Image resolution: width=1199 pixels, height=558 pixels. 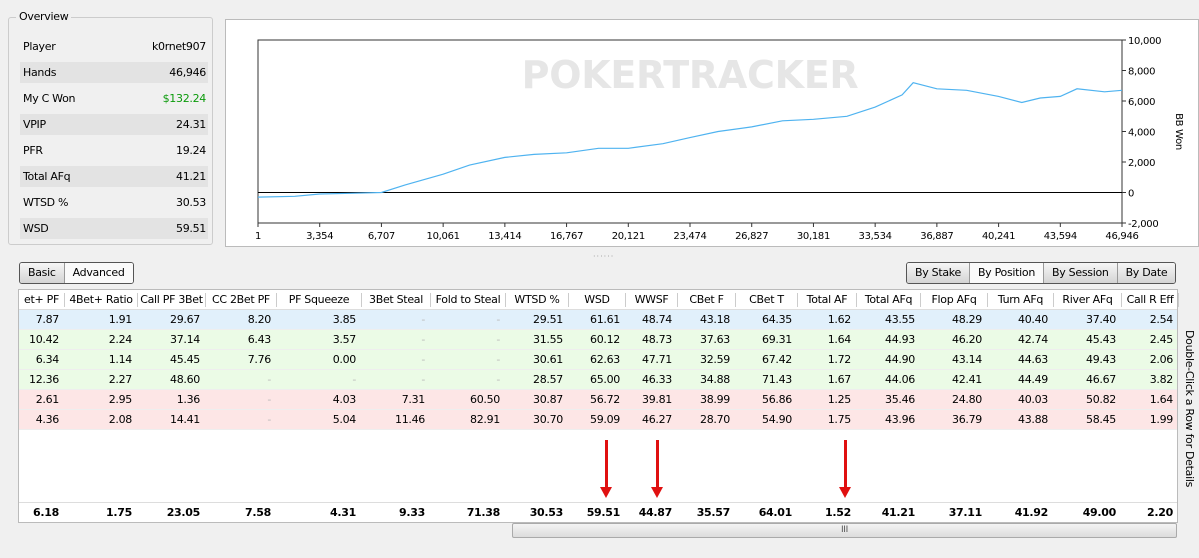 What do you see at coordinates (1150, 300) in the screenshot?
I see `column-header: Call R Eff` at bounding box center [1150, 300].